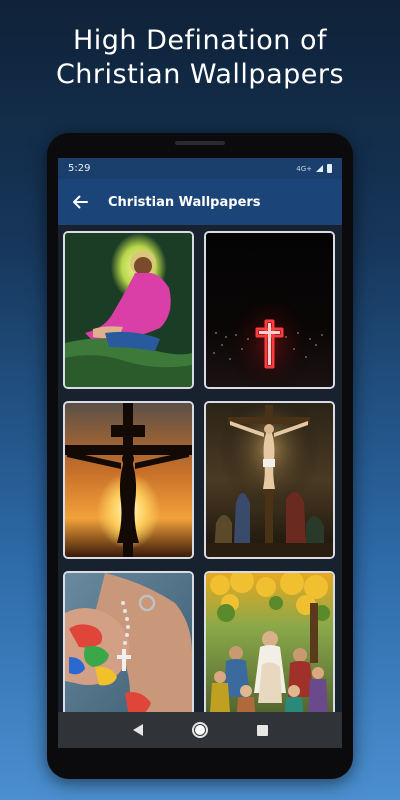 This screenshot has width=400, height=800. I want to click on nav-home-icon, so click(199, 730).